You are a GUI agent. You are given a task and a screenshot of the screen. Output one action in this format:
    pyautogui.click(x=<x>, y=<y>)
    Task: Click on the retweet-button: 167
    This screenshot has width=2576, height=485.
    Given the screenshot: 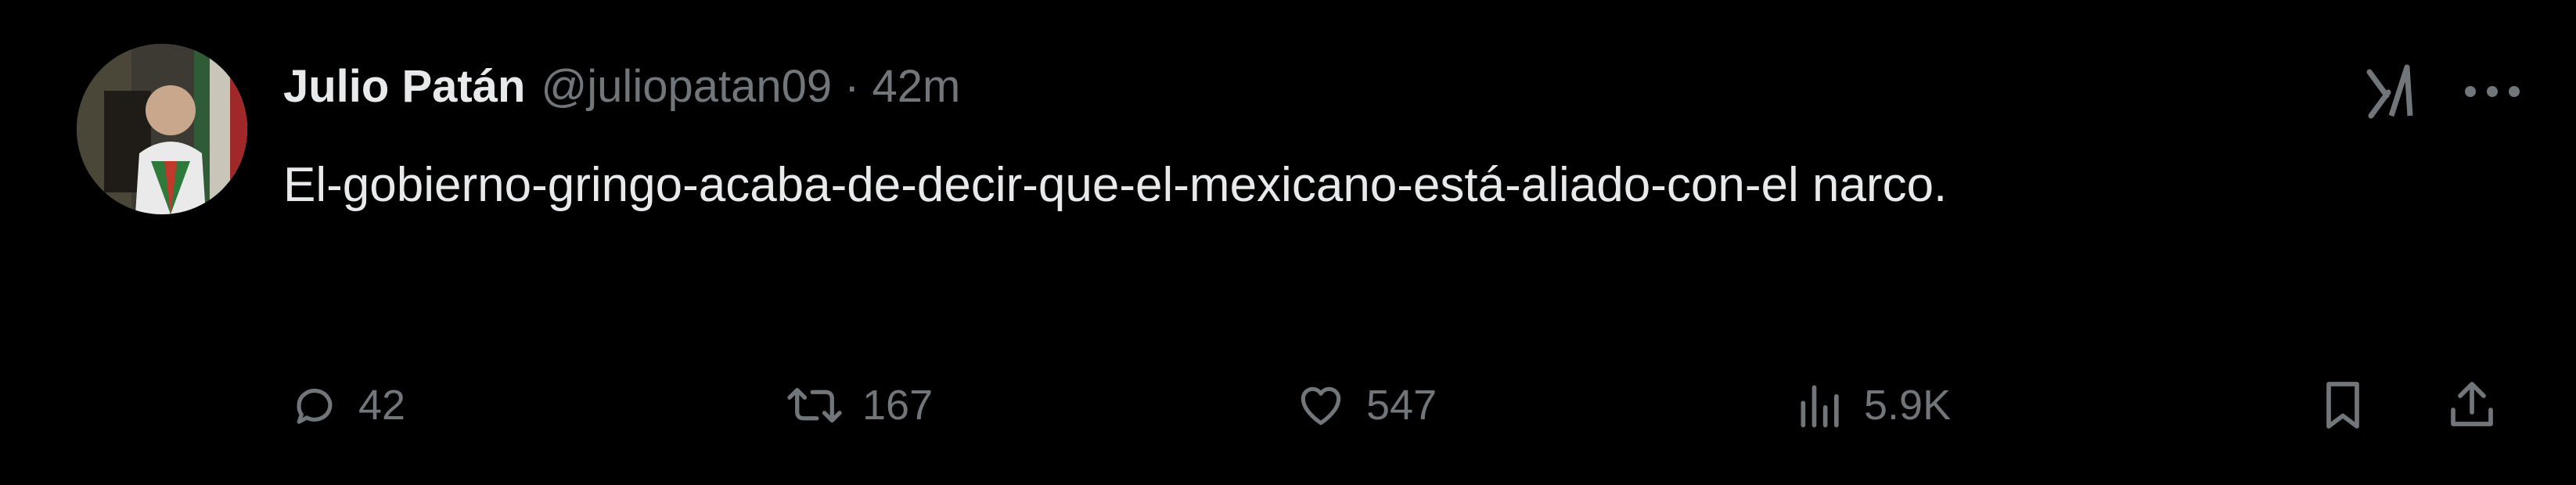 What is the action you would take?
    pyautogui.click(x=859, y=405)
    